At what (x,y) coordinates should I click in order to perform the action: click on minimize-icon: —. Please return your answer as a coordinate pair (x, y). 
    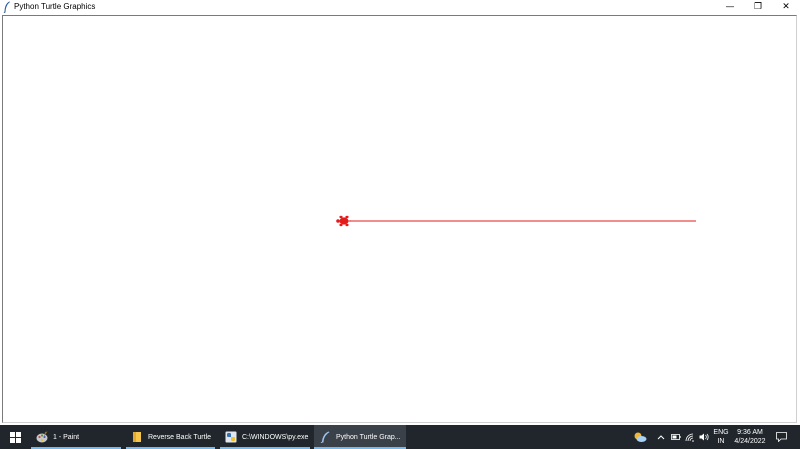
    Looking at the image, I should click on (730, 7).